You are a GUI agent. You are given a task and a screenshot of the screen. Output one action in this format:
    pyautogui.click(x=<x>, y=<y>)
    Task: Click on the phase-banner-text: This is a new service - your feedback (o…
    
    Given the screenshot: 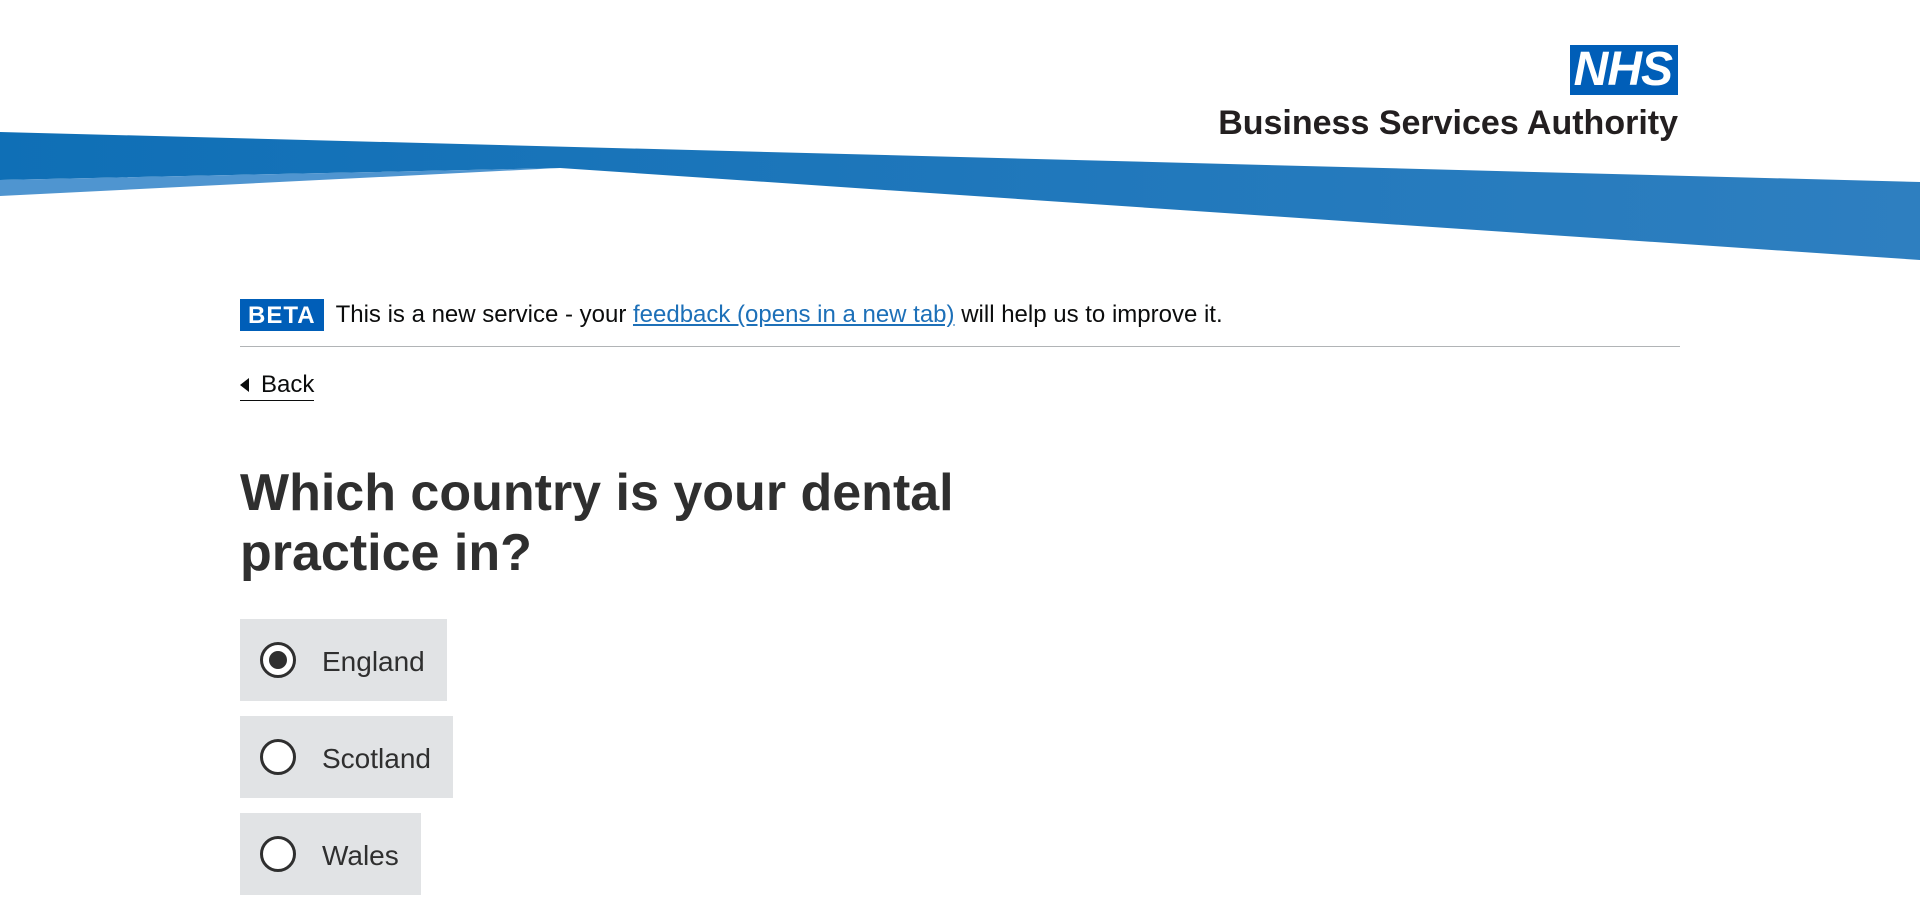 What is the action you would take?
    pyautogui.click(x=779, y=315)
    